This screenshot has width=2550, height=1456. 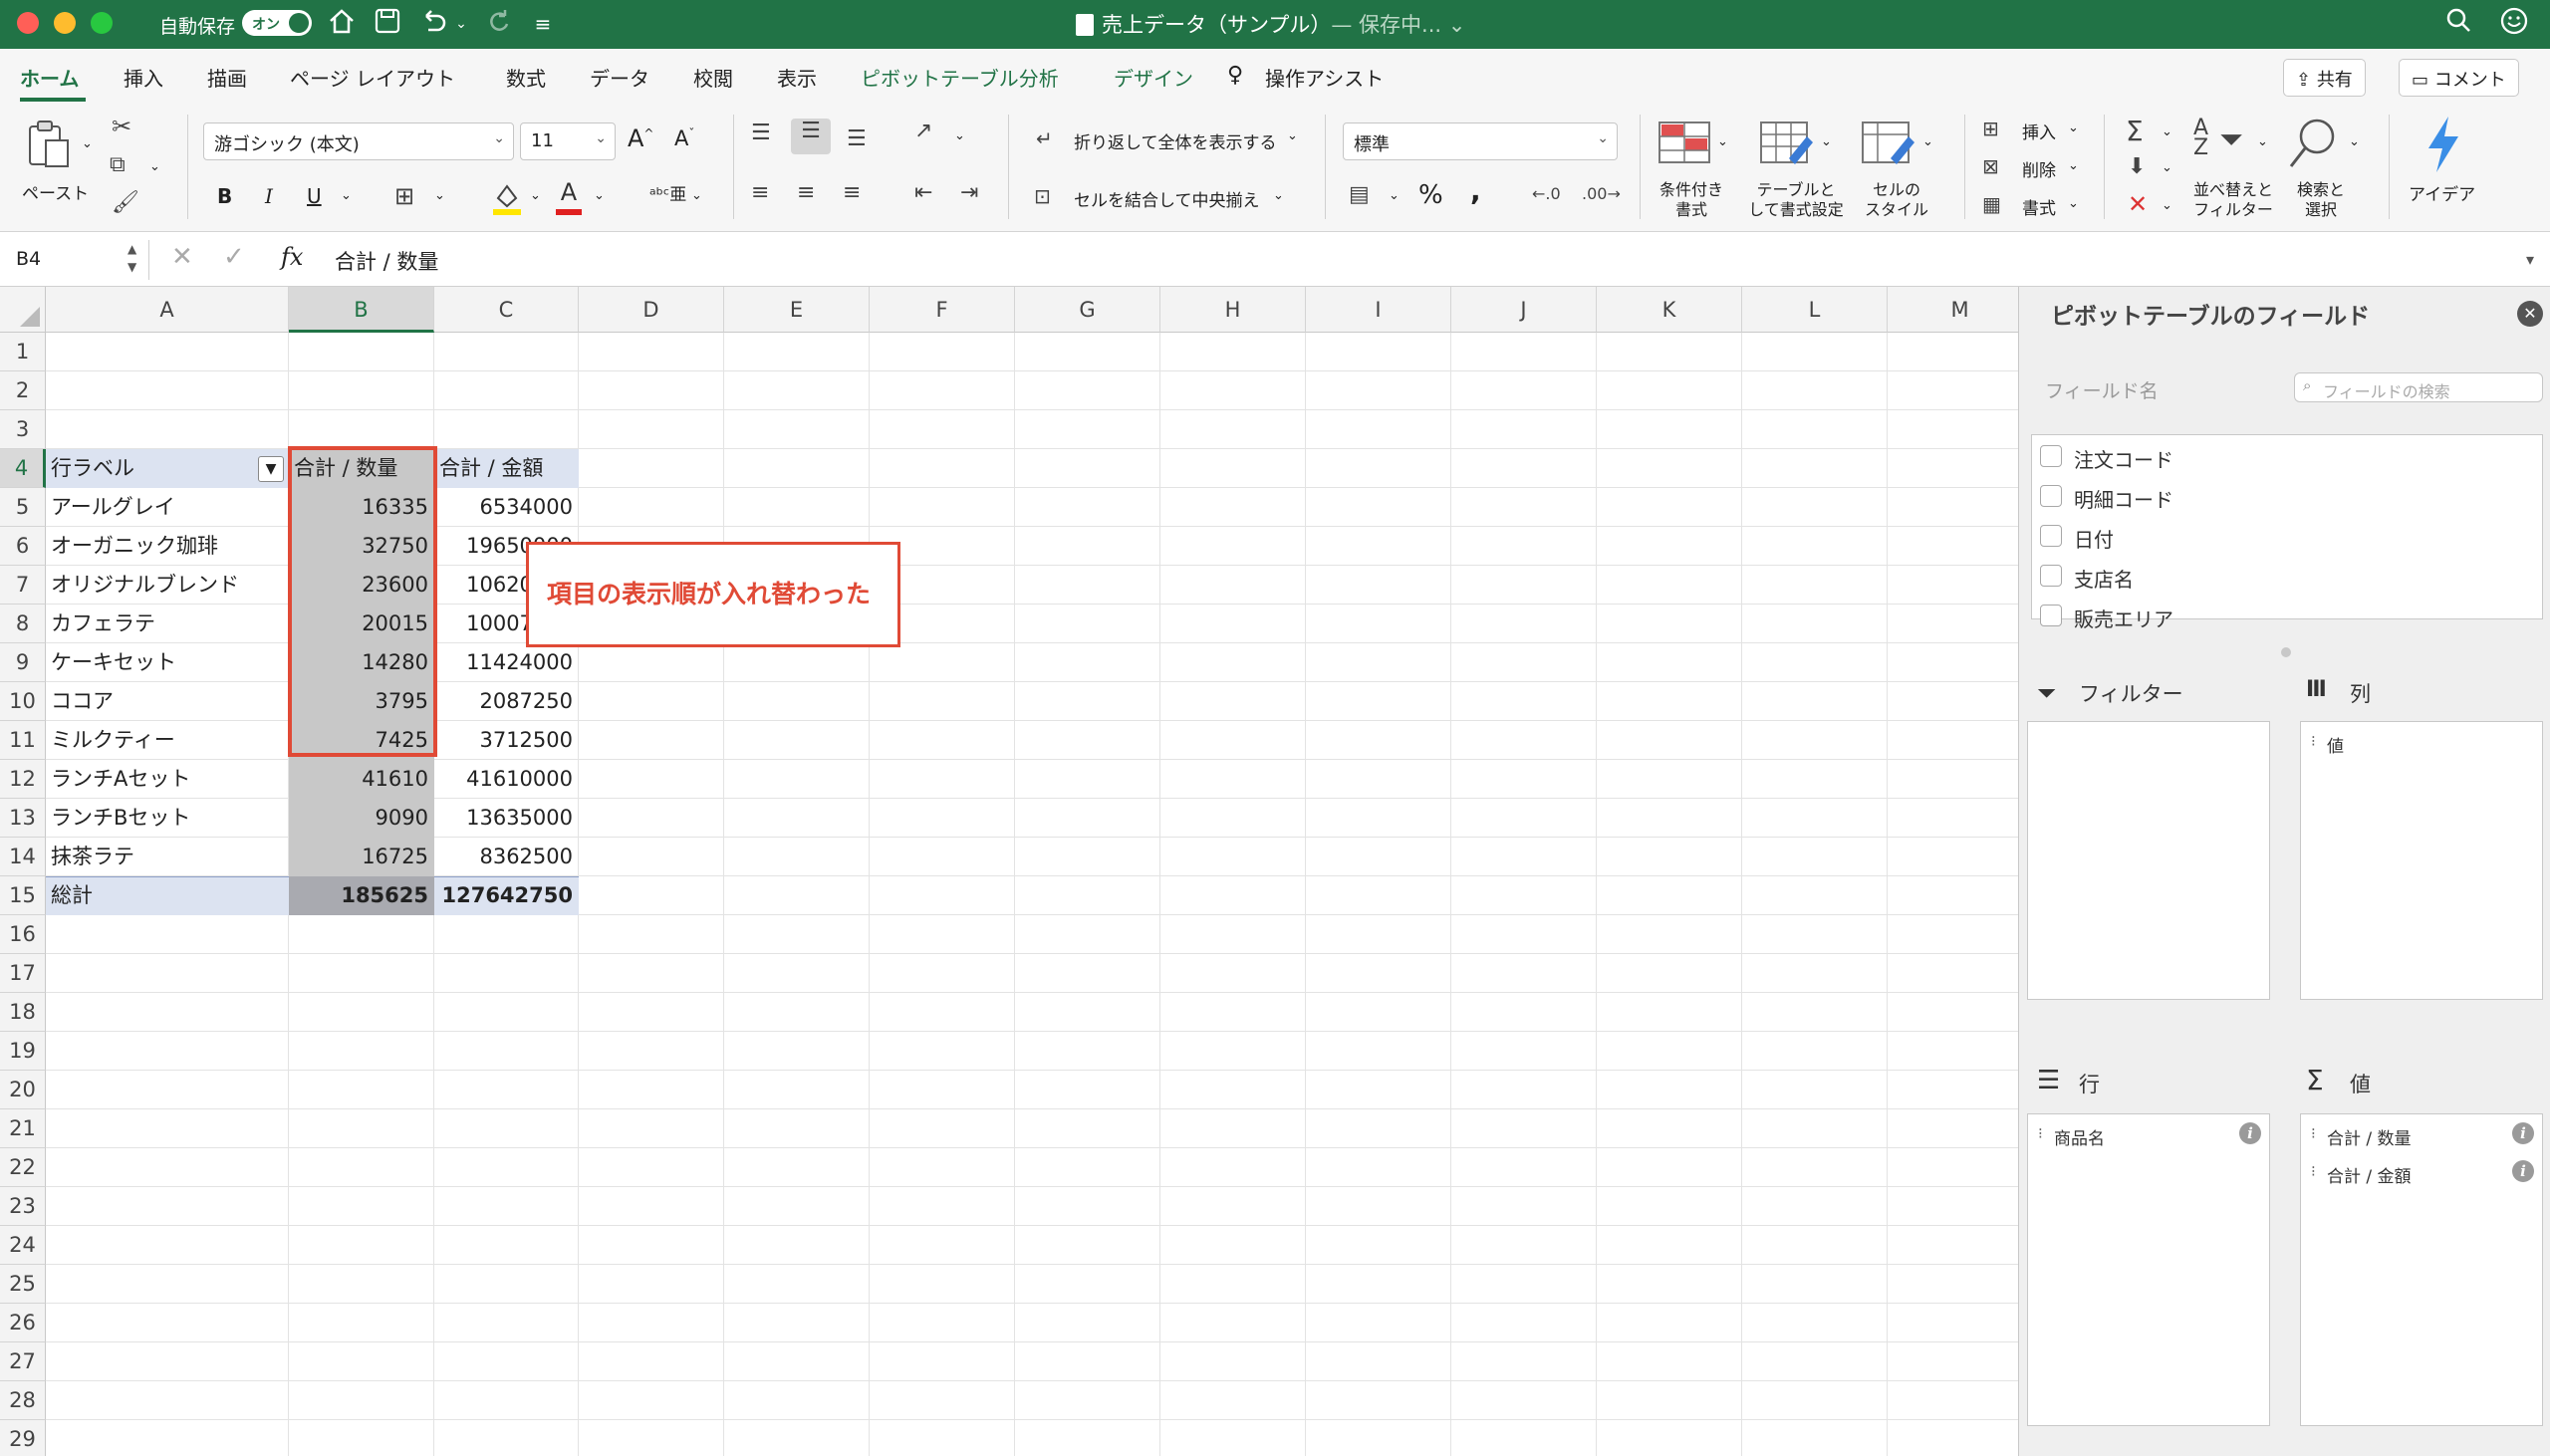 What do you see at coordinates (761, 133) in the screenshot?
I see `align-top-icon: ☰` at bounding box center [761, 133].